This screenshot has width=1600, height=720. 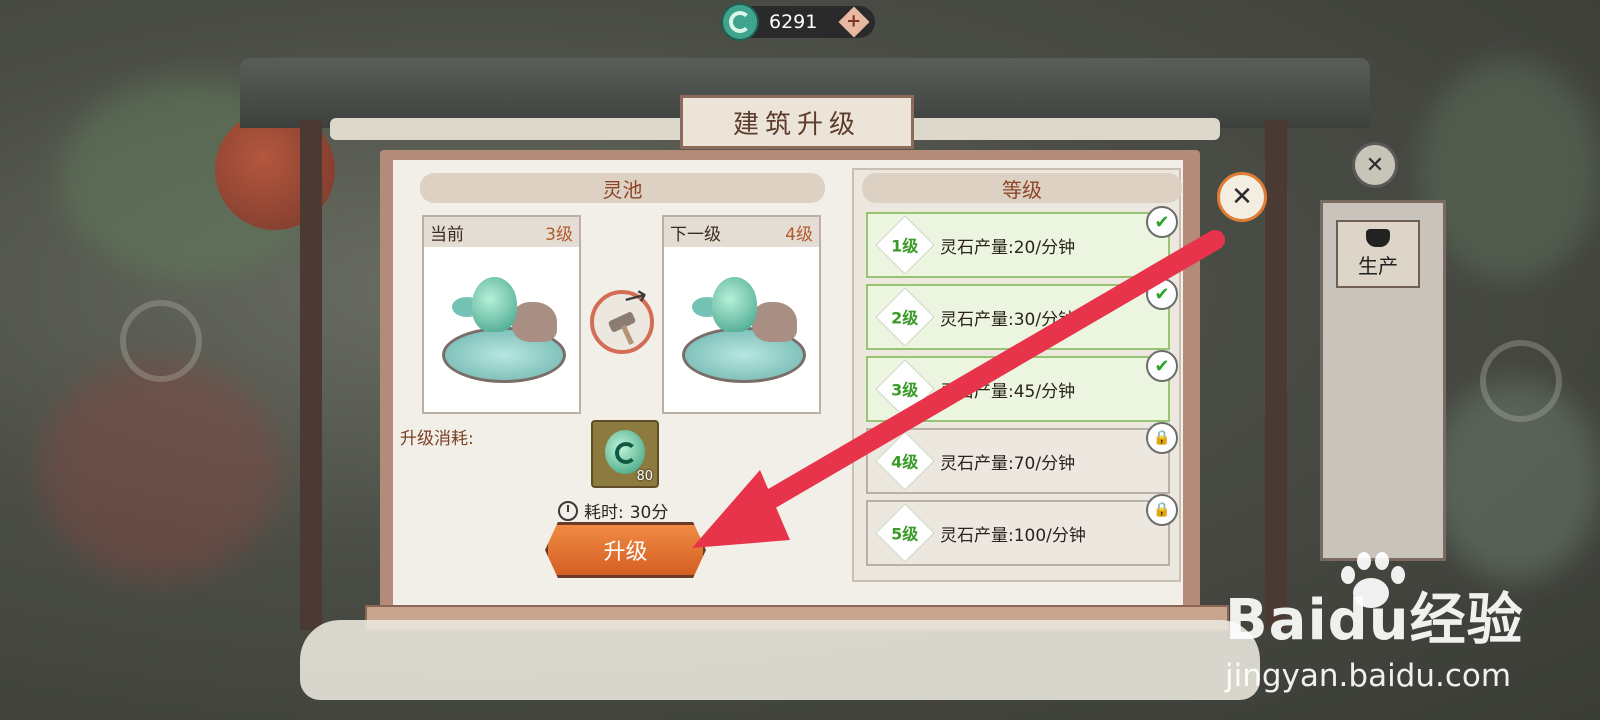 I want to click on level-row: 5级 灵石产量:100/分钟 🔒, so click(x=1022, y=530).